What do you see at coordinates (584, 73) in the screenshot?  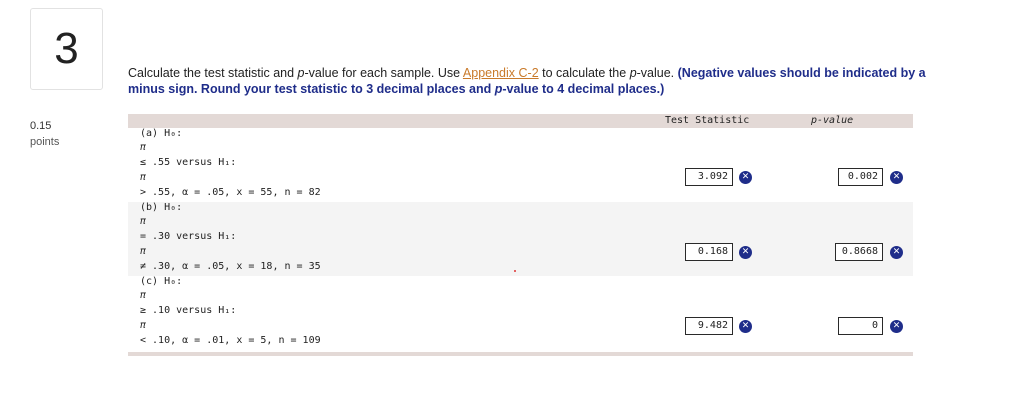 I see `prompt-text-3: to calculate the` at bounding box center [584, 73].